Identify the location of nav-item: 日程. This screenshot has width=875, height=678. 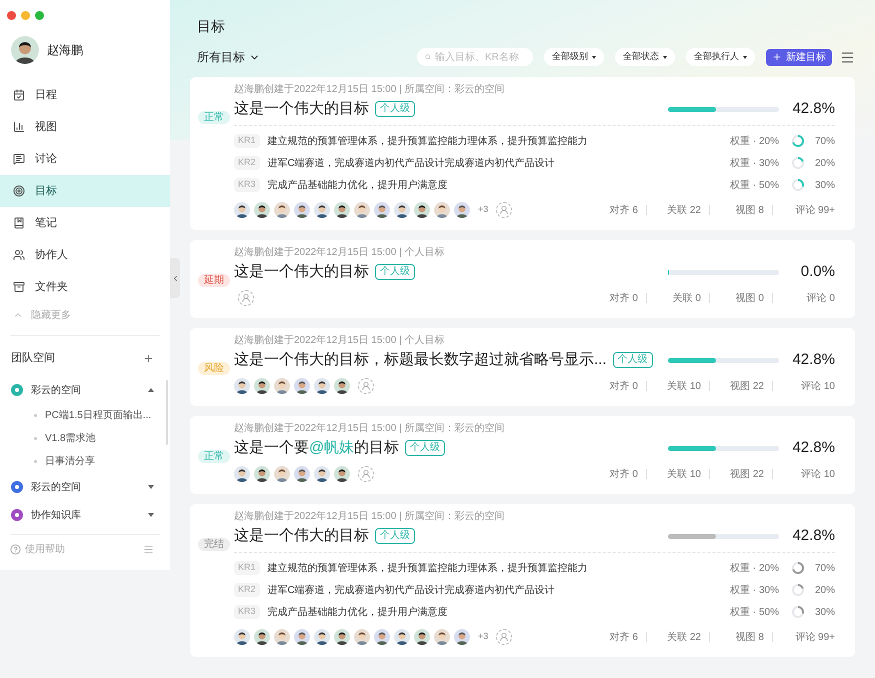
(85, 95).